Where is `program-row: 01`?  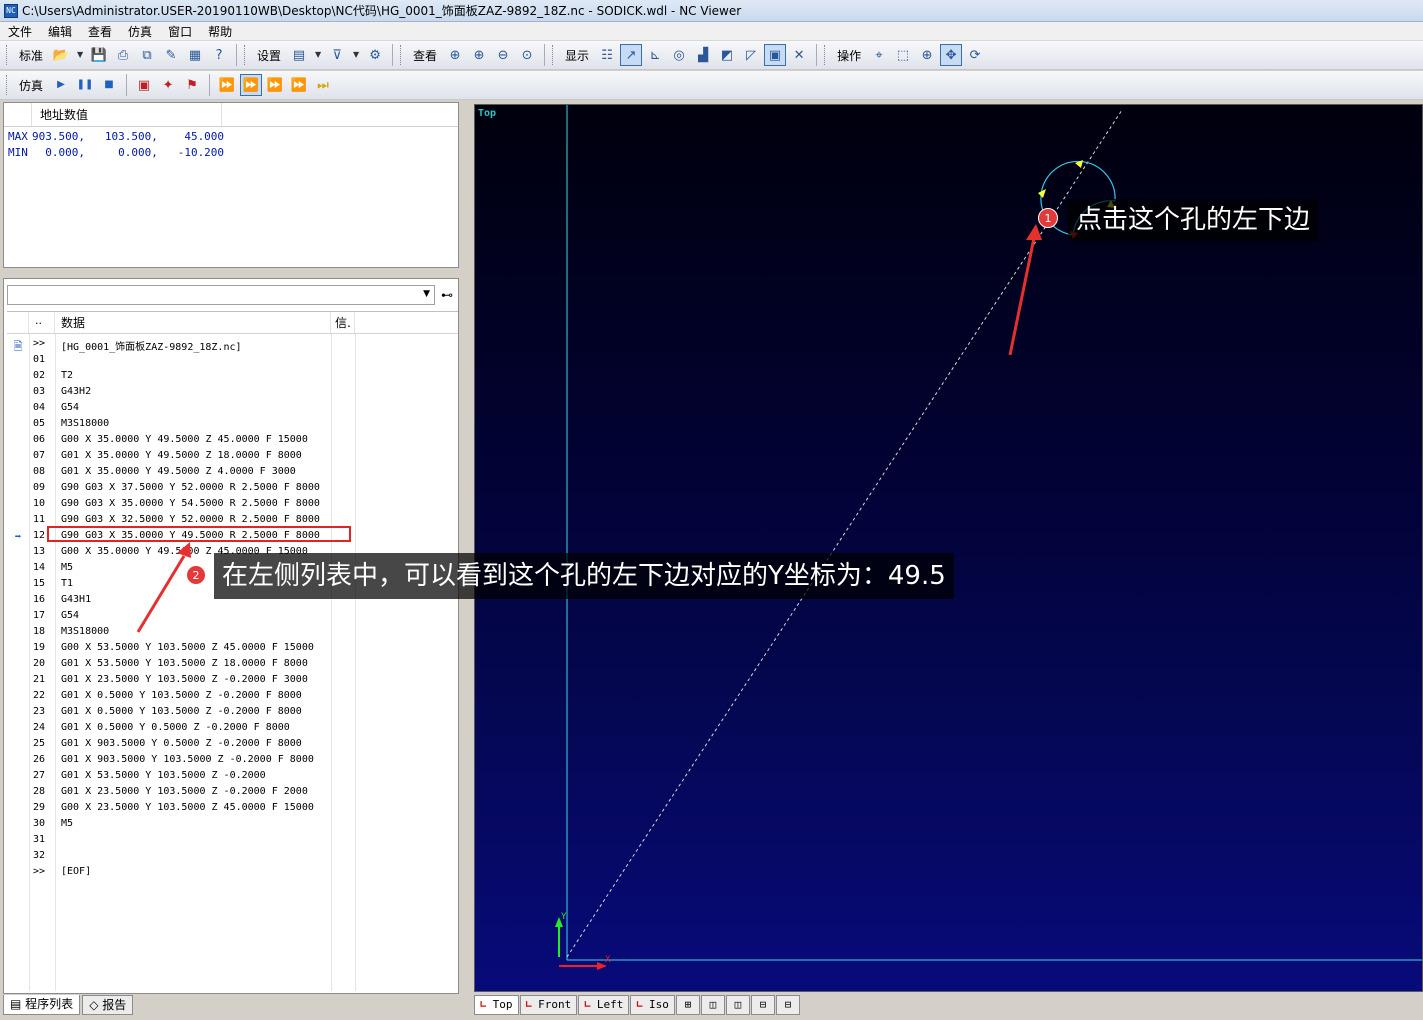 program-row: 01 is located at coordinates (232, 362).